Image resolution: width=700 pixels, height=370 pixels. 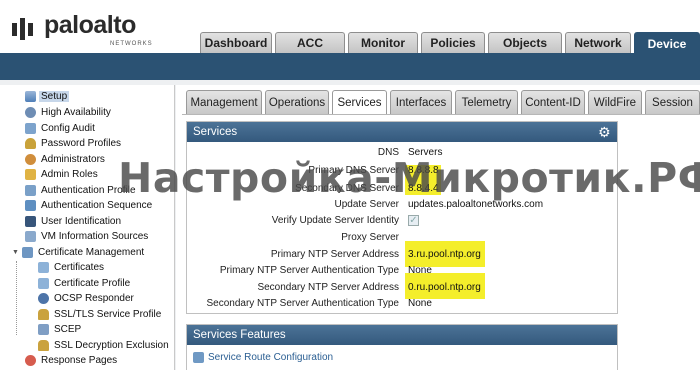 What do you see at coordinates (402, 335) in the screenshot?
I see `services-features-header: Services Features` at bounding box center [402, 335].